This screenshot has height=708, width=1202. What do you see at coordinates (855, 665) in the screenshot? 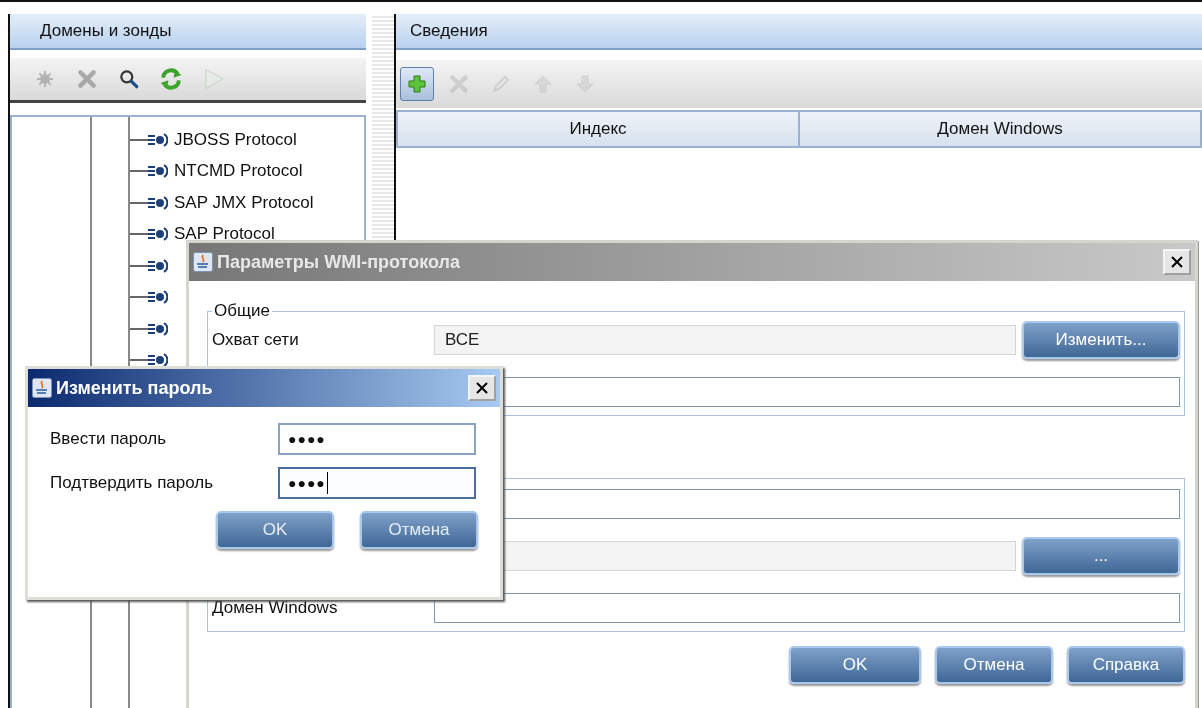
I see `dialog-button: OK` at bounding box center [855, 665].